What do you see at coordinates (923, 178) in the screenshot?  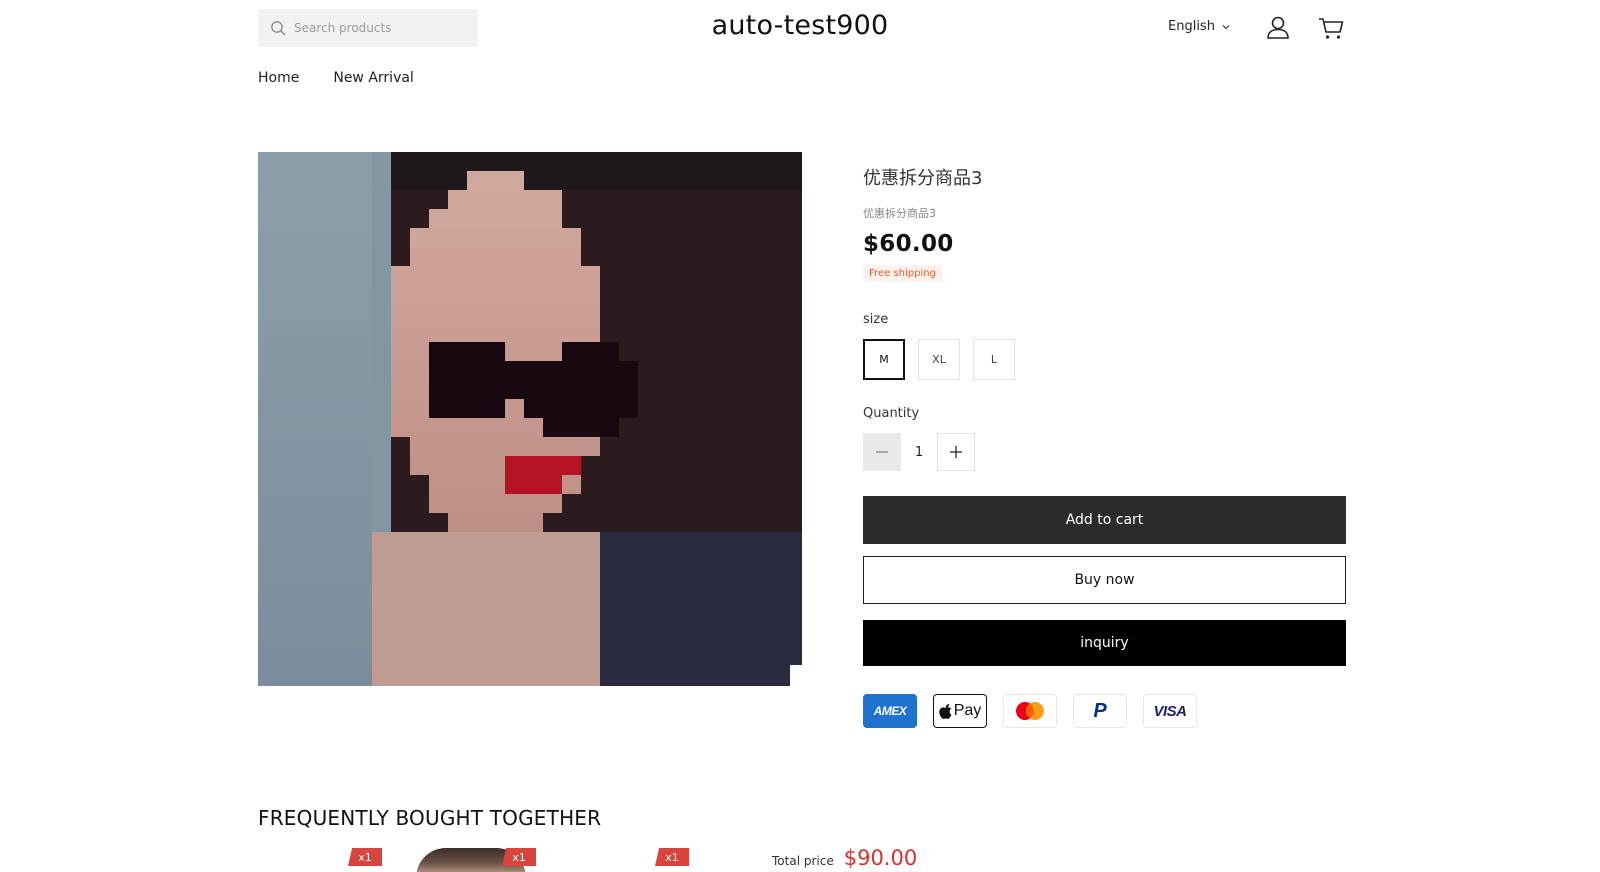 I see `product-title: 优惠拆分商品3` at bounding box center [923, 178].